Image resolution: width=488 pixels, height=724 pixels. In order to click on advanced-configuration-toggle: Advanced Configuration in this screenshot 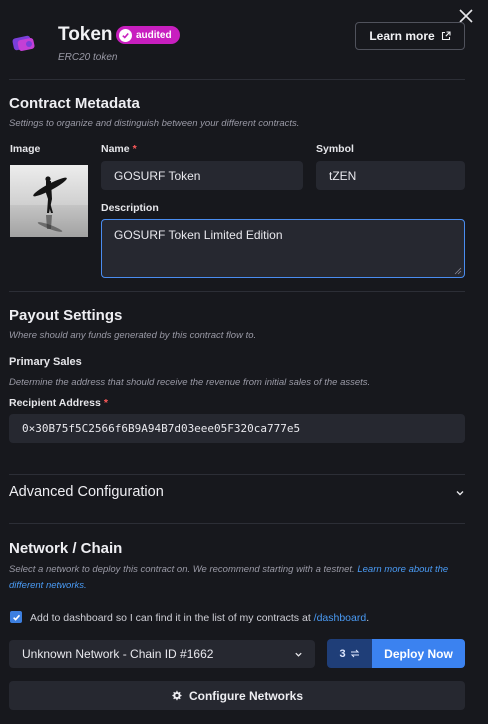, I will do `click(237, 493)`.